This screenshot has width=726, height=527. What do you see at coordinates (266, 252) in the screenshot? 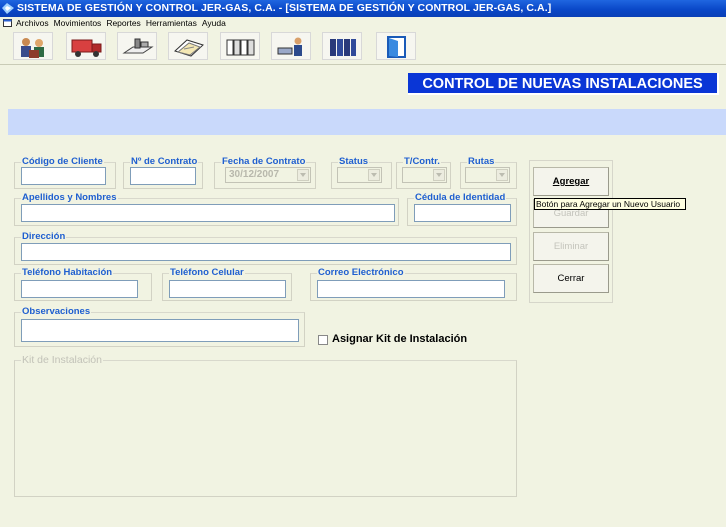
I see `direccion-input` at bounding box center [266, 252].